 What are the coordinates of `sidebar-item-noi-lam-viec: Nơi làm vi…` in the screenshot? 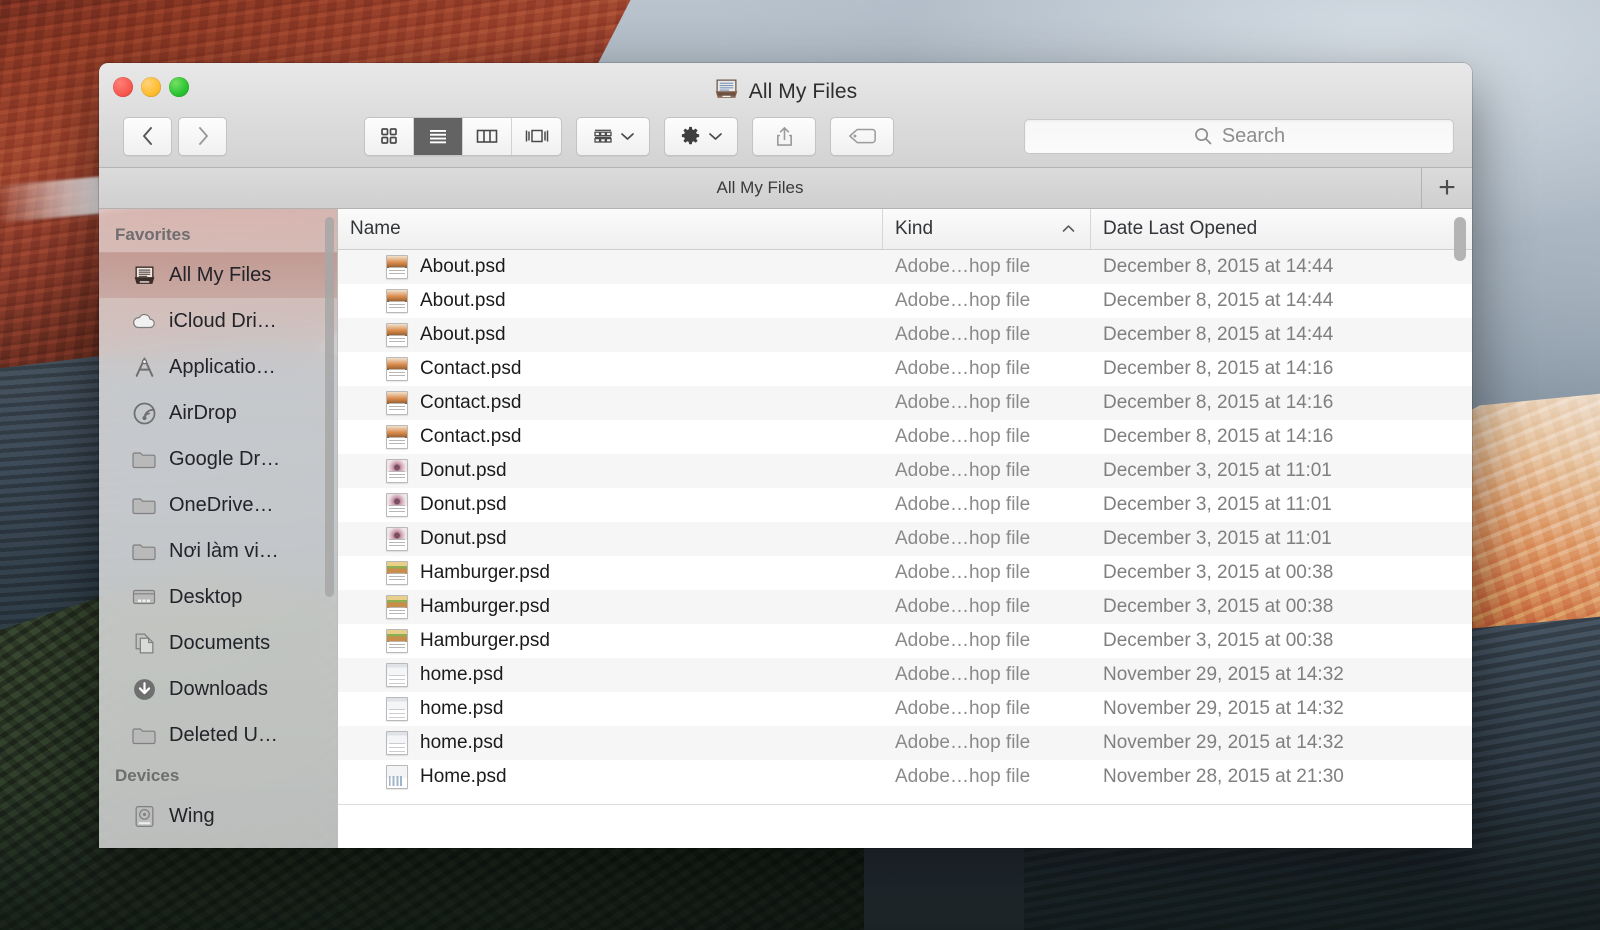 It's located at (218, 551).